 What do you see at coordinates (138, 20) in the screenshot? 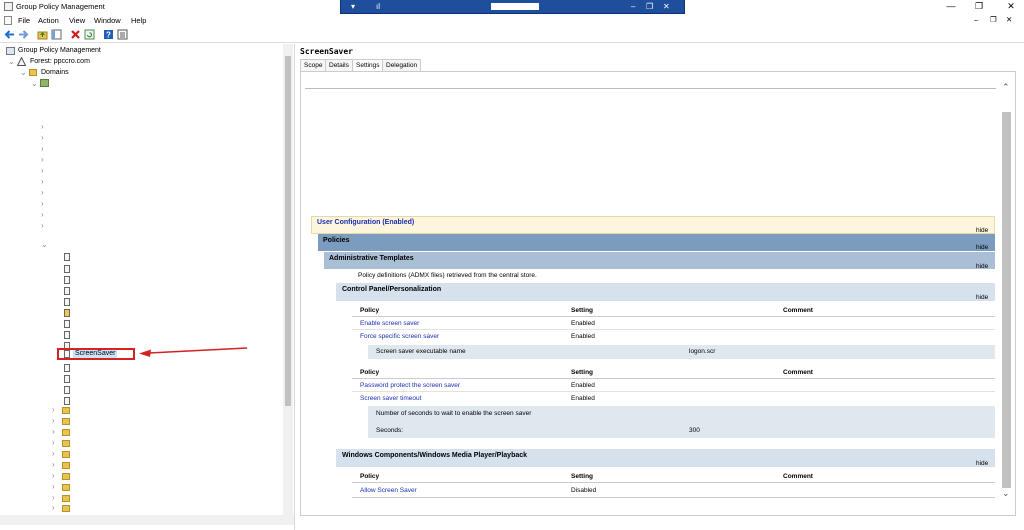
I see `menu-help: Help` at bounding box center [138, 20].